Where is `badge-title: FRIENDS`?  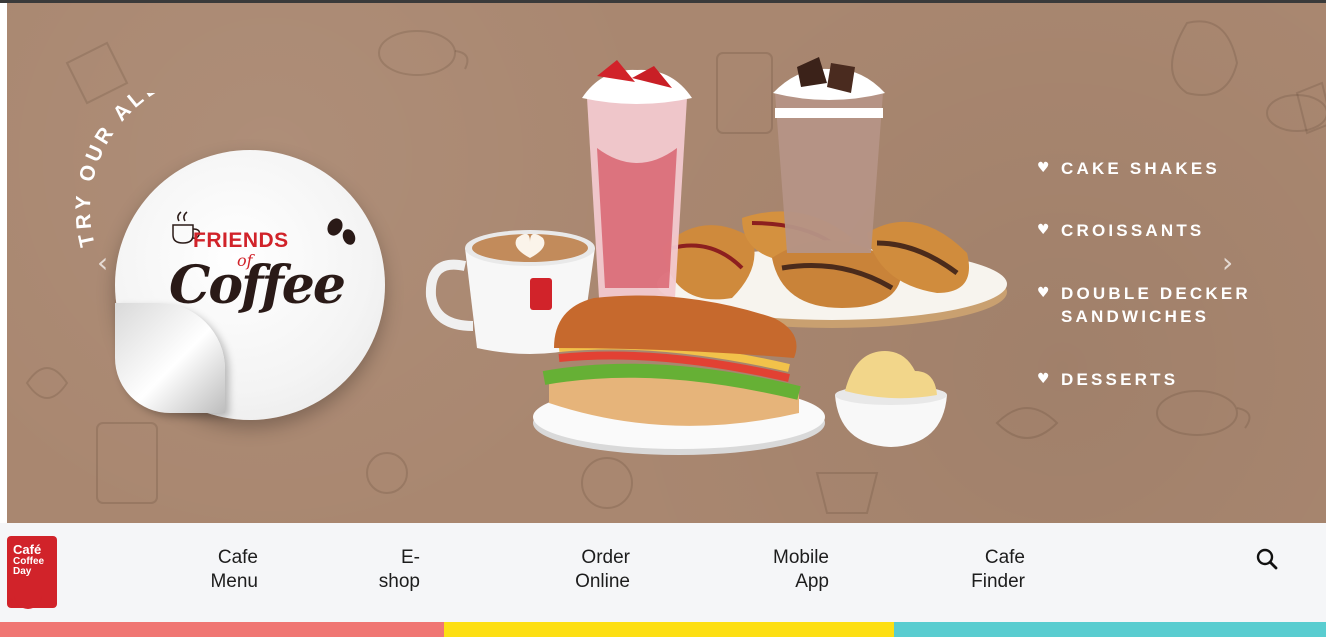
badge-title: FRIENDS is located at coordinates (241, 240).